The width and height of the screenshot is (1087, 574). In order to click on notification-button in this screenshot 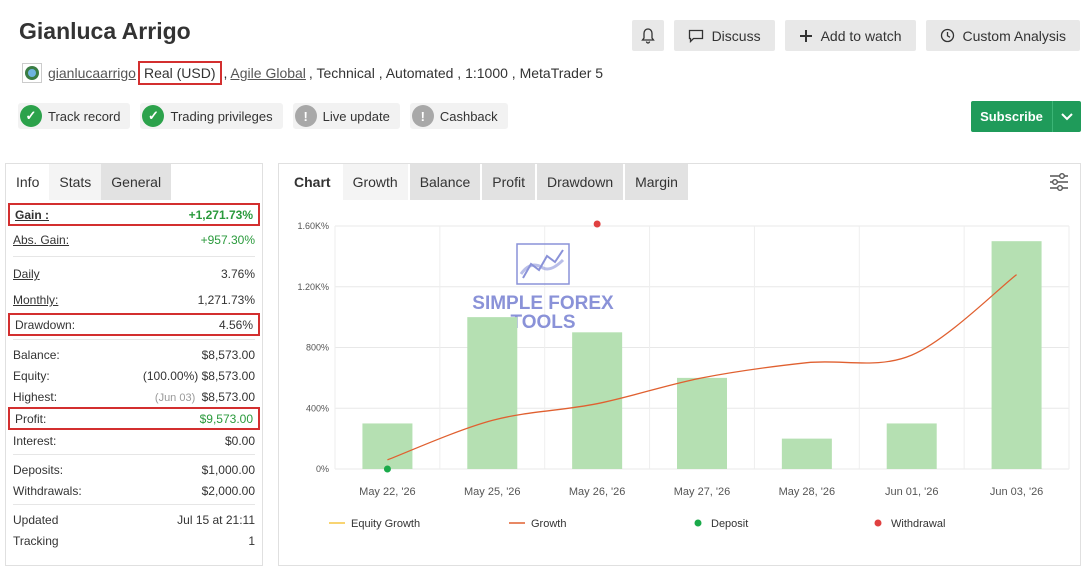, I will do `click(647, 35)`.